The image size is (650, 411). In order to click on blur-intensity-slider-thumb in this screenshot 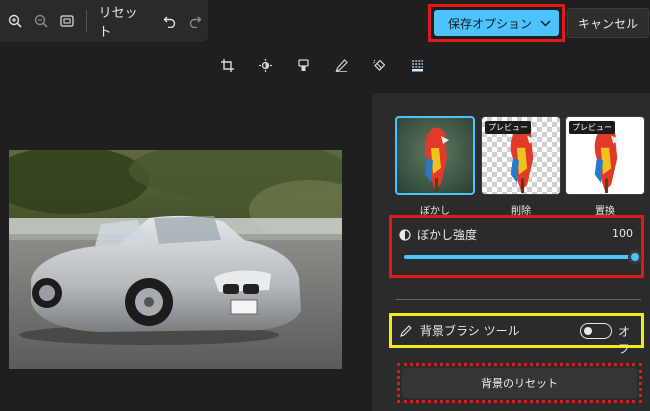, I will do `click(635, 257)`.